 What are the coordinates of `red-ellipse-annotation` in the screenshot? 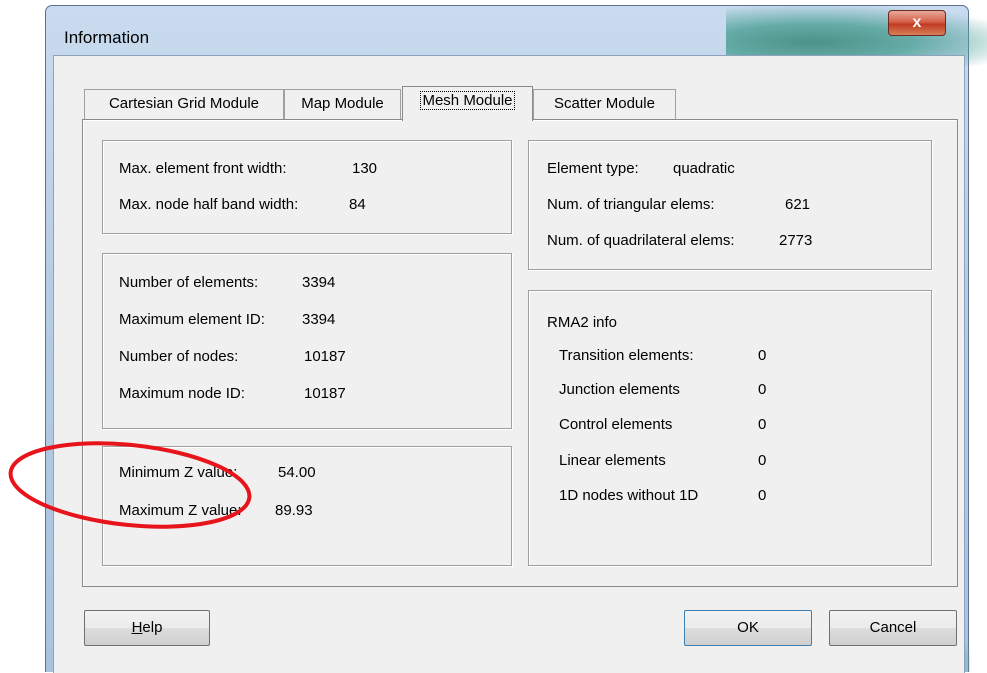 It's located at (130, 485).